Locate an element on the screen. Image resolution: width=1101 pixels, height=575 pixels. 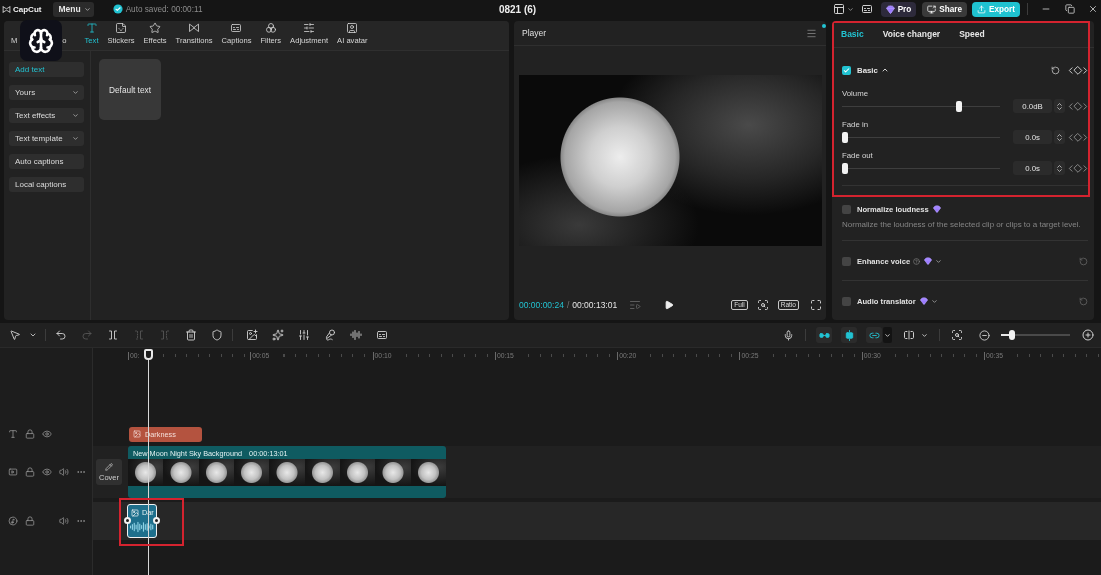
undo-icon is located at coordinates (61, 335).